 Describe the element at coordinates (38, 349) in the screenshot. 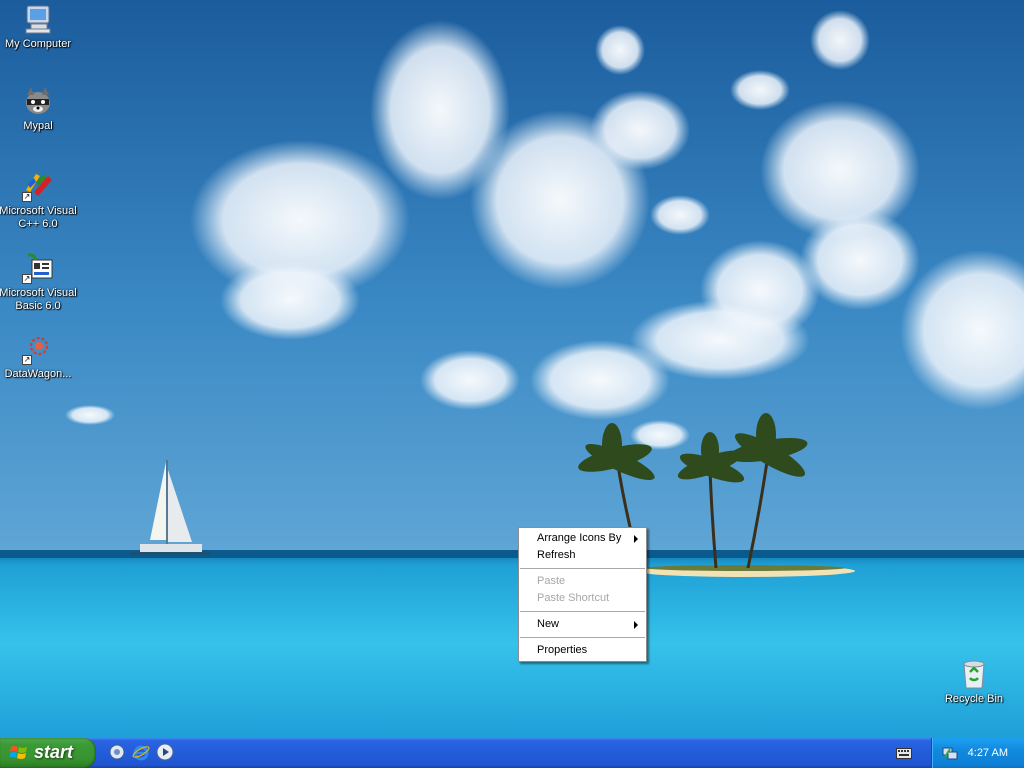

I see `datawagon-icon: ↗` at that location.